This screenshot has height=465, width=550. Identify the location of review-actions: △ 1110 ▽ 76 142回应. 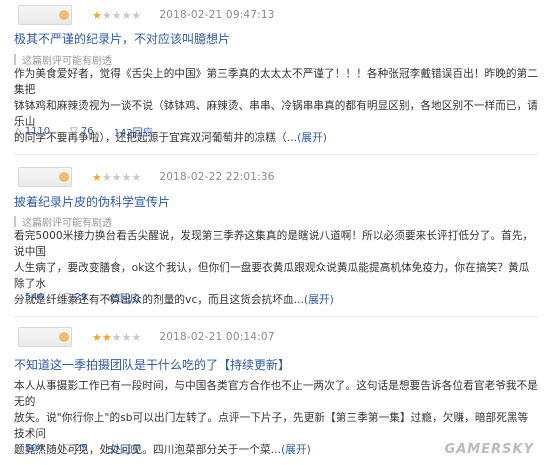
(83, 131).